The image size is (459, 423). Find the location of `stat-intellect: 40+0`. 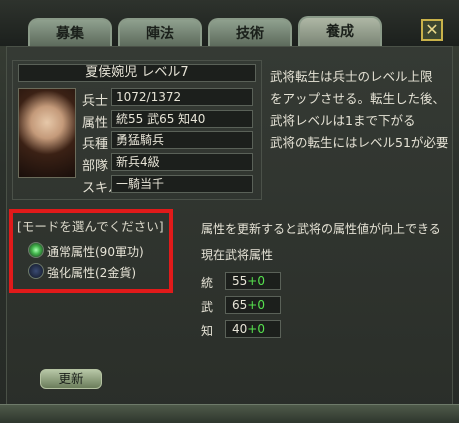

stat-intellect: 40+0 is located at coordinates (253, 329).